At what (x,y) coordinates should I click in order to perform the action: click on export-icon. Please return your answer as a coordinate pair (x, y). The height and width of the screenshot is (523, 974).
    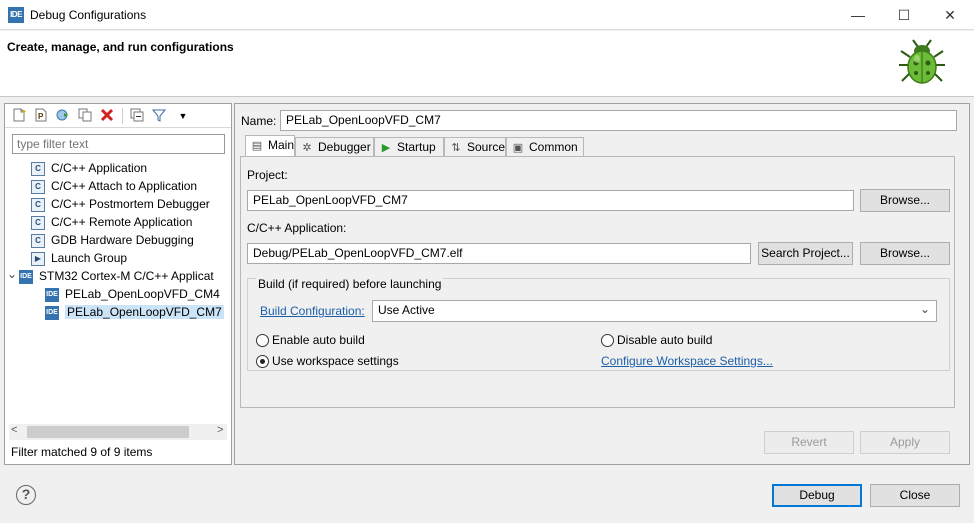
    Looking at the image, I should click on (63, 116).